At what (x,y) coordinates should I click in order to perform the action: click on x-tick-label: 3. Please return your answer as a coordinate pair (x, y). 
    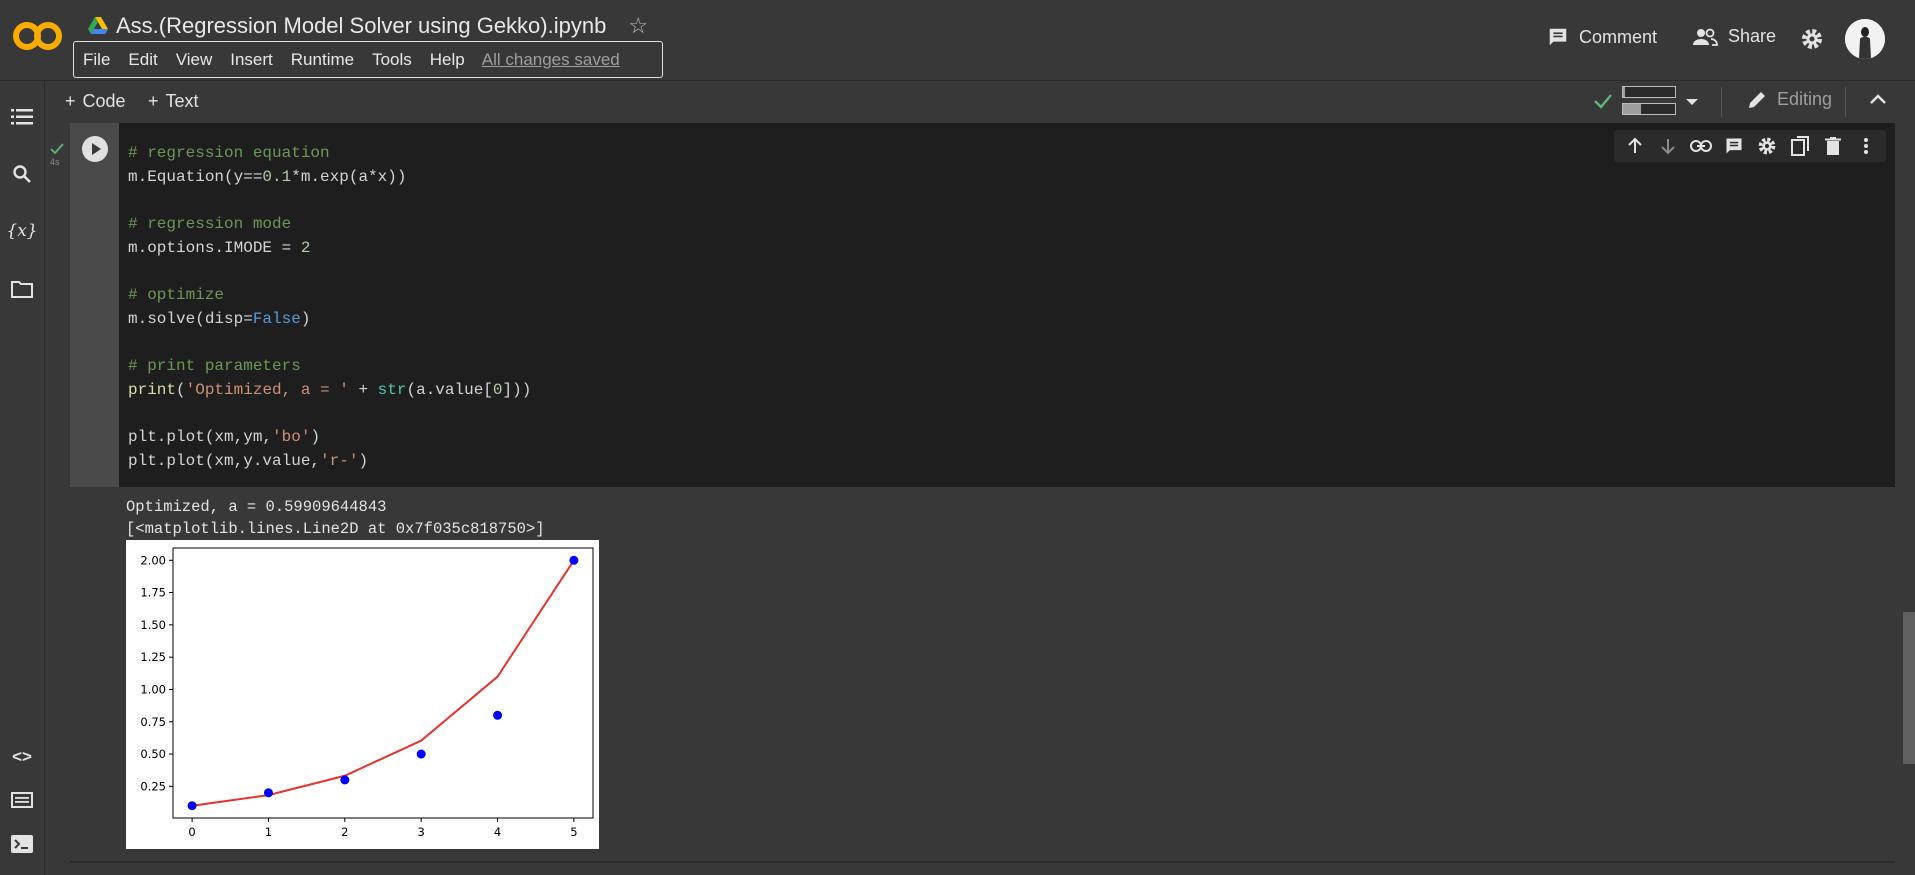
    Looking at the image, I should click on (421, 832).